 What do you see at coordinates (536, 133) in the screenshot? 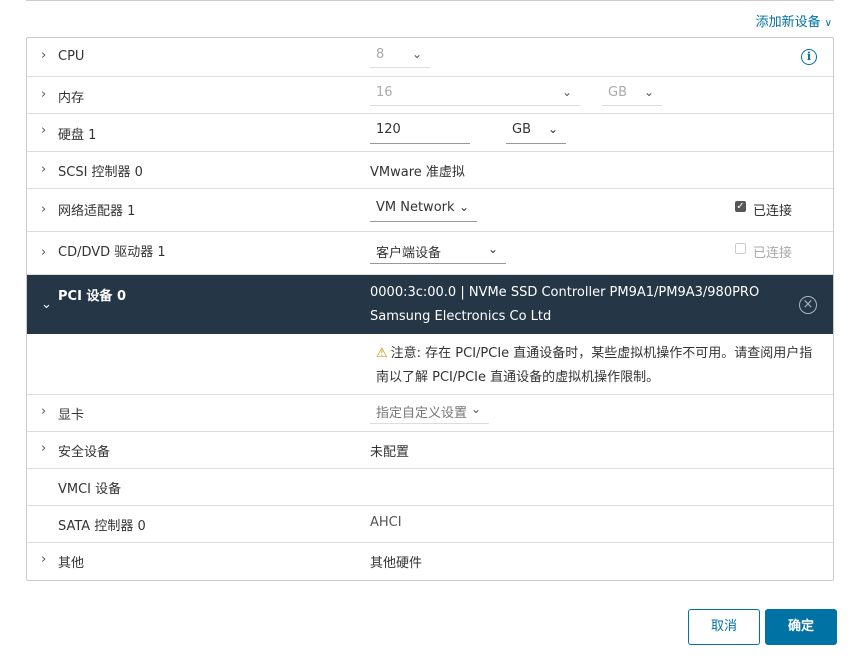
I see `disk-unit-select: GB ⌄` at bounding box center [536, 133].